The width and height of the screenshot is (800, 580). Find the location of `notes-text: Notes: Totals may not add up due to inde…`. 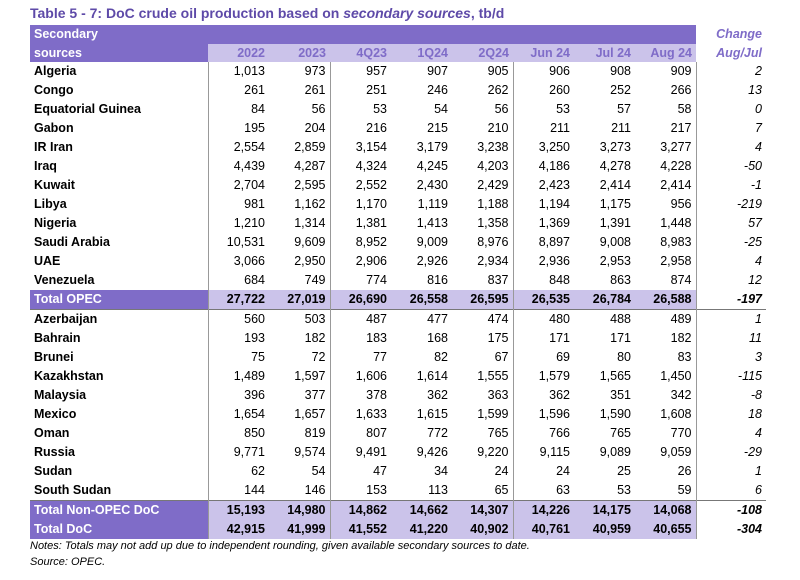

notes-text: Notes: Totals may not add up due to inde… is located at coordinates (280, 546).